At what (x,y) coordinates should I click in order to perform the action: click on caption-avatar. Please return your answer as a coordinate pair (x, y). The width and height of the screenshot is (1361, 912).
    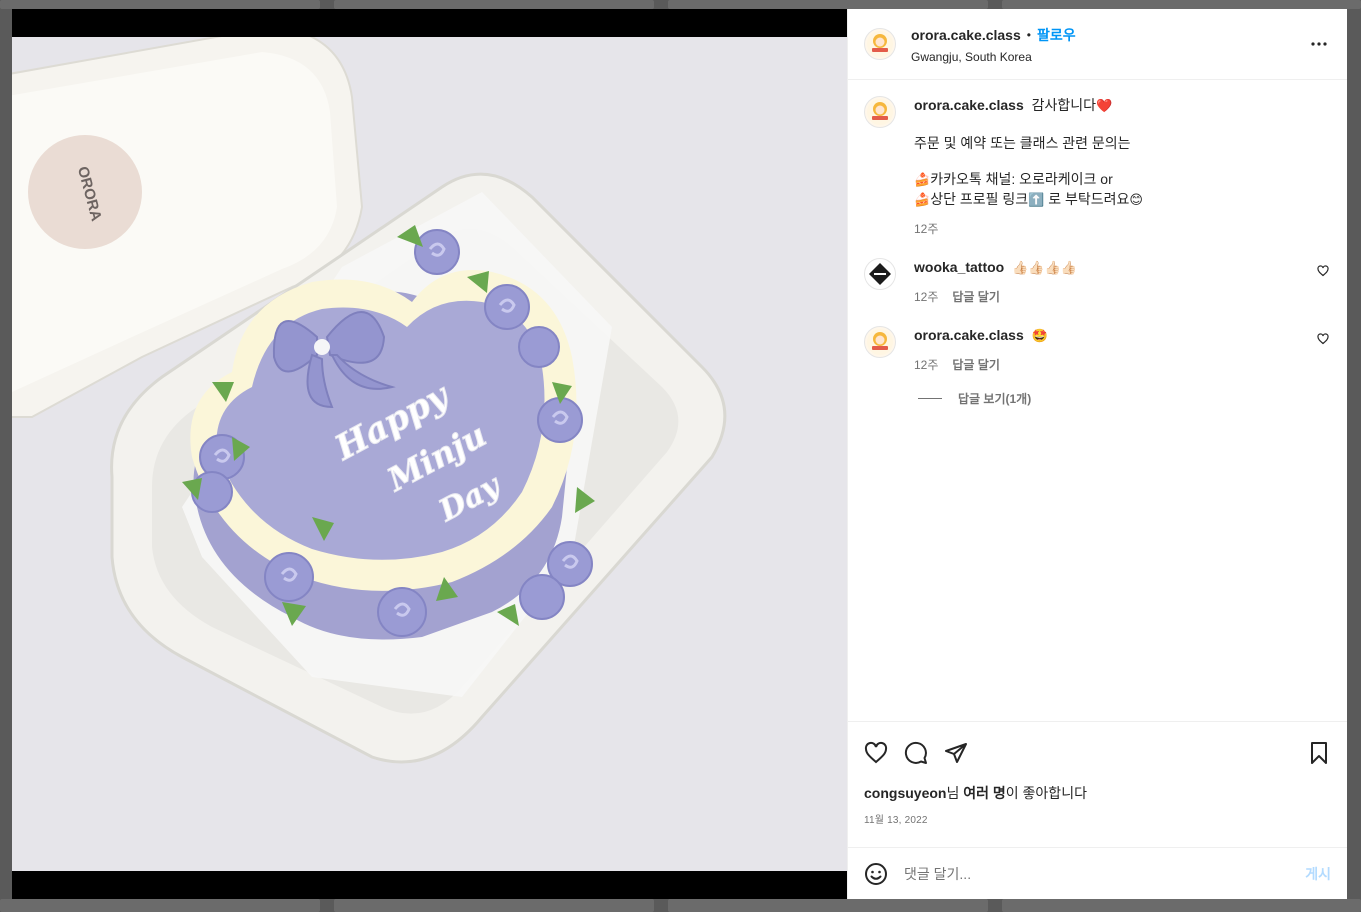
    Looking at the image, I should click on (880, 112).